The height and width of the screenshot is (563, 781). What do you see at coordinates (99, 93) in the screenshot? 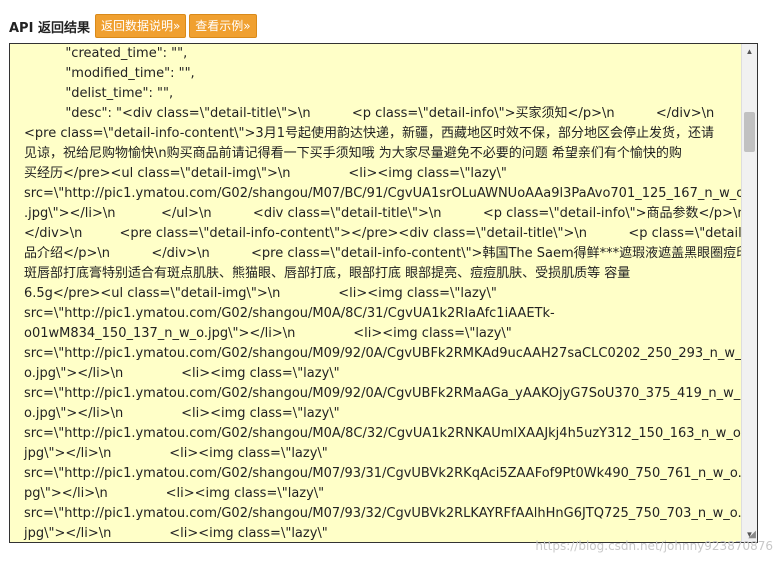
I see `result-line: "delist_time": "",` at bounding box center [99, 93].